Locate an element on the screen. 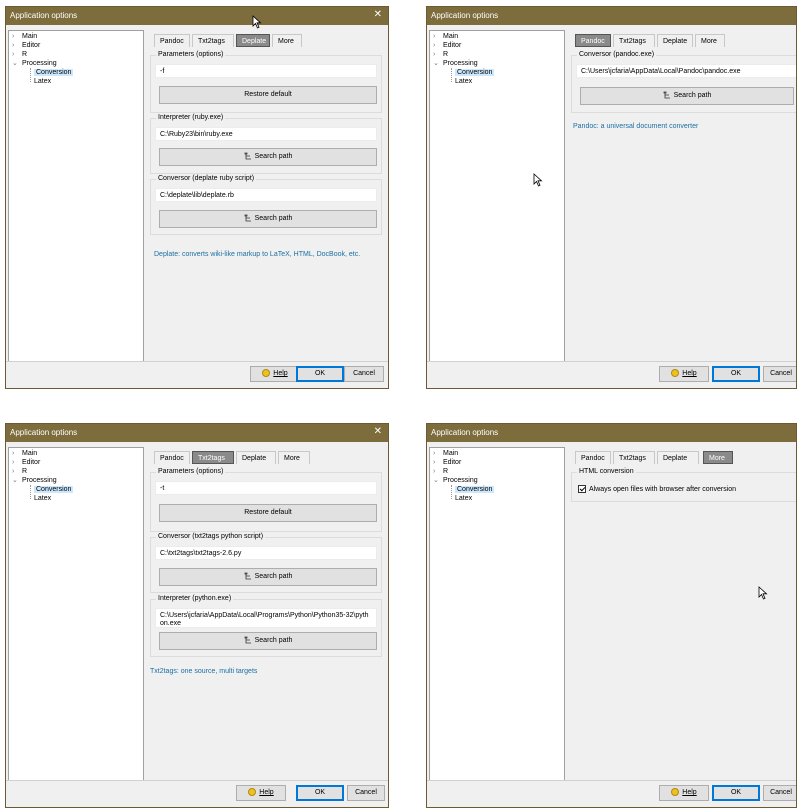 Image resolution: width=797 pixels, height=811 pixels. help-icon is located at coordinates (675, 792).